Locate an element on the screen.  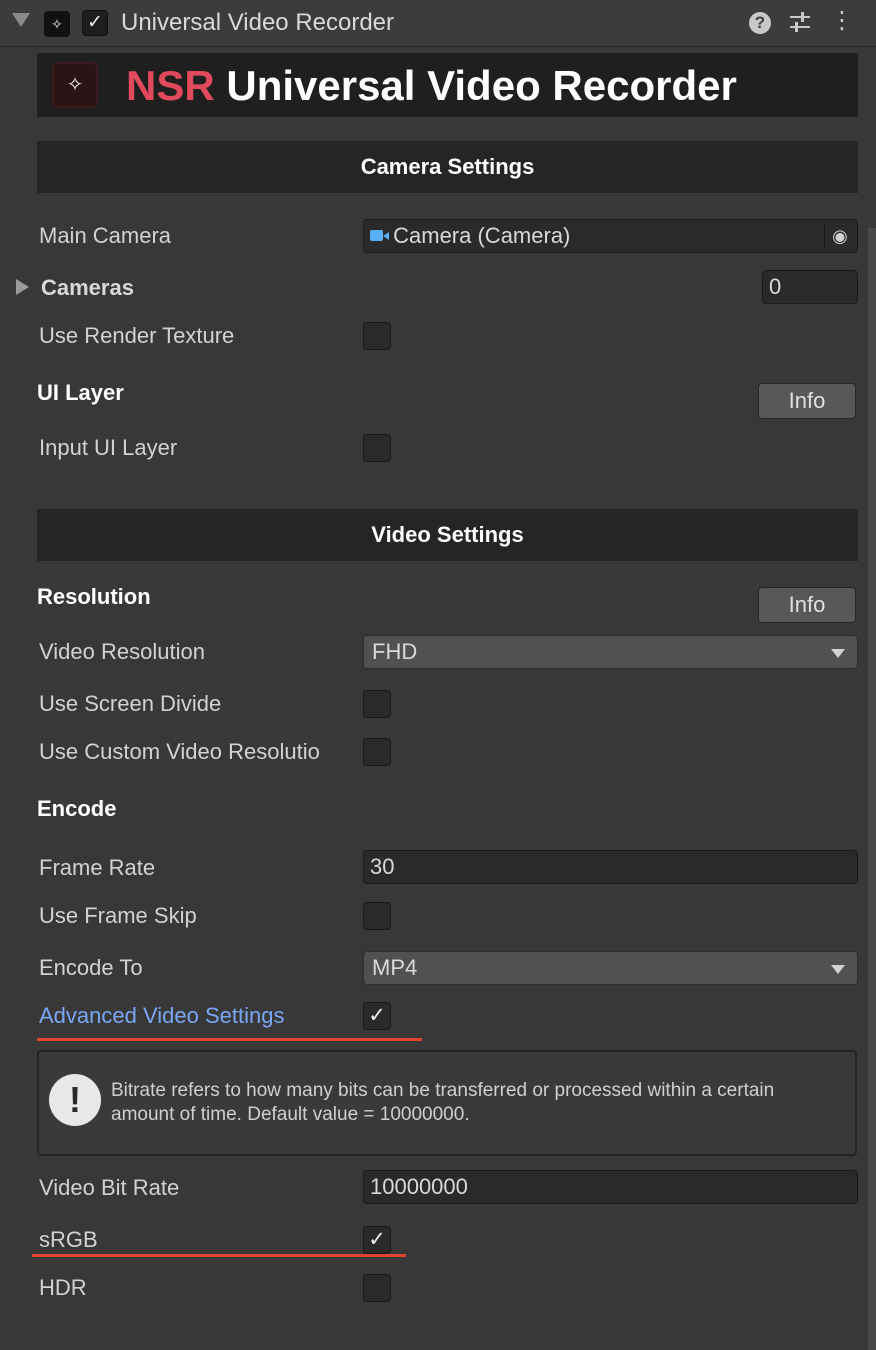
banner-main-text: Universal Video Recorder is located at coordinates (481, 85).